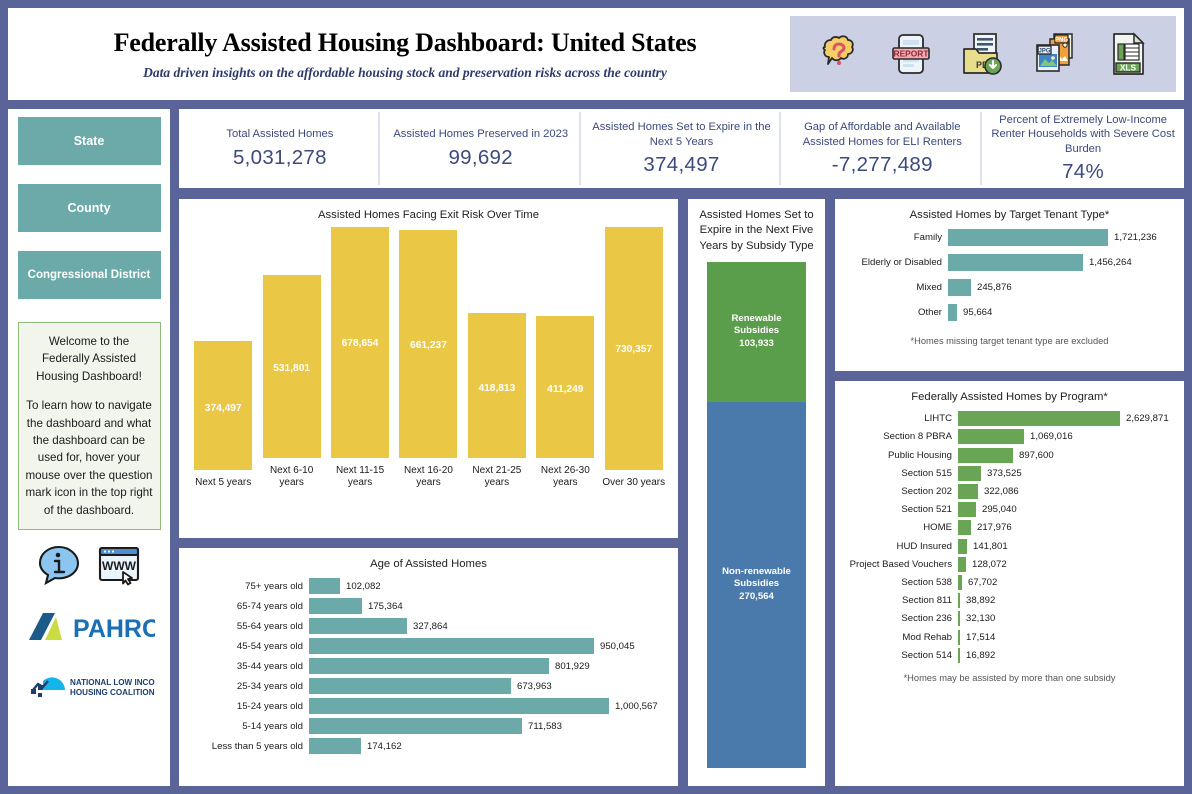  What do you see at coordinates (911, 54) in the screenshot?
I see `report-icon: REPORT` at bounding box center [911, 54].